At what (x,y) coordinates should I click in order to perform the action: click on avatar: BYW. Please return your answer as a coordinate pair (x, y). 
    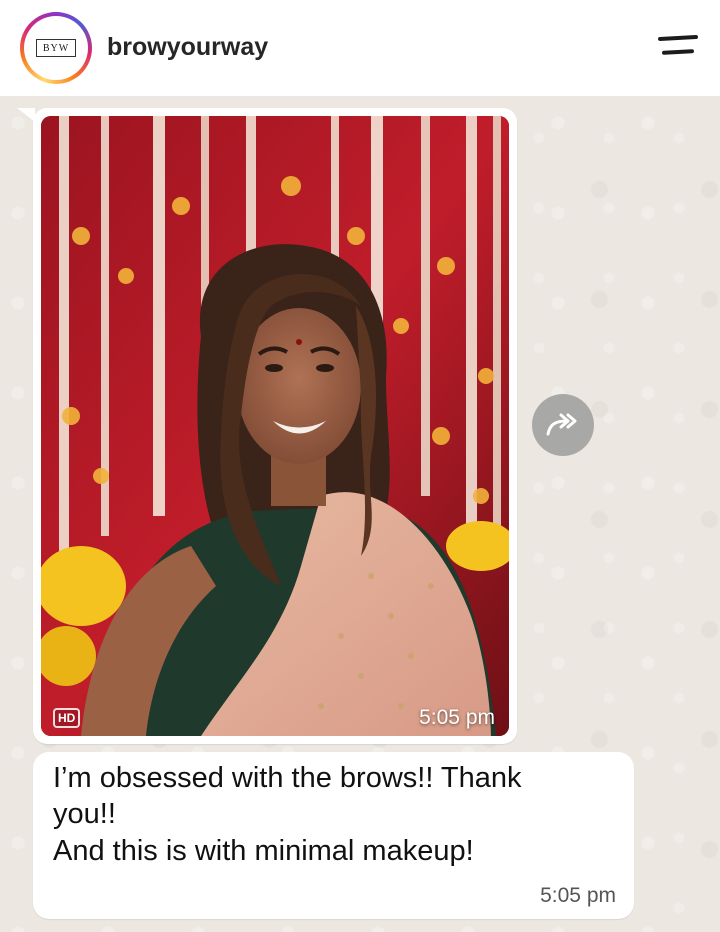
    Looking at the image, I should click on (56, 48).